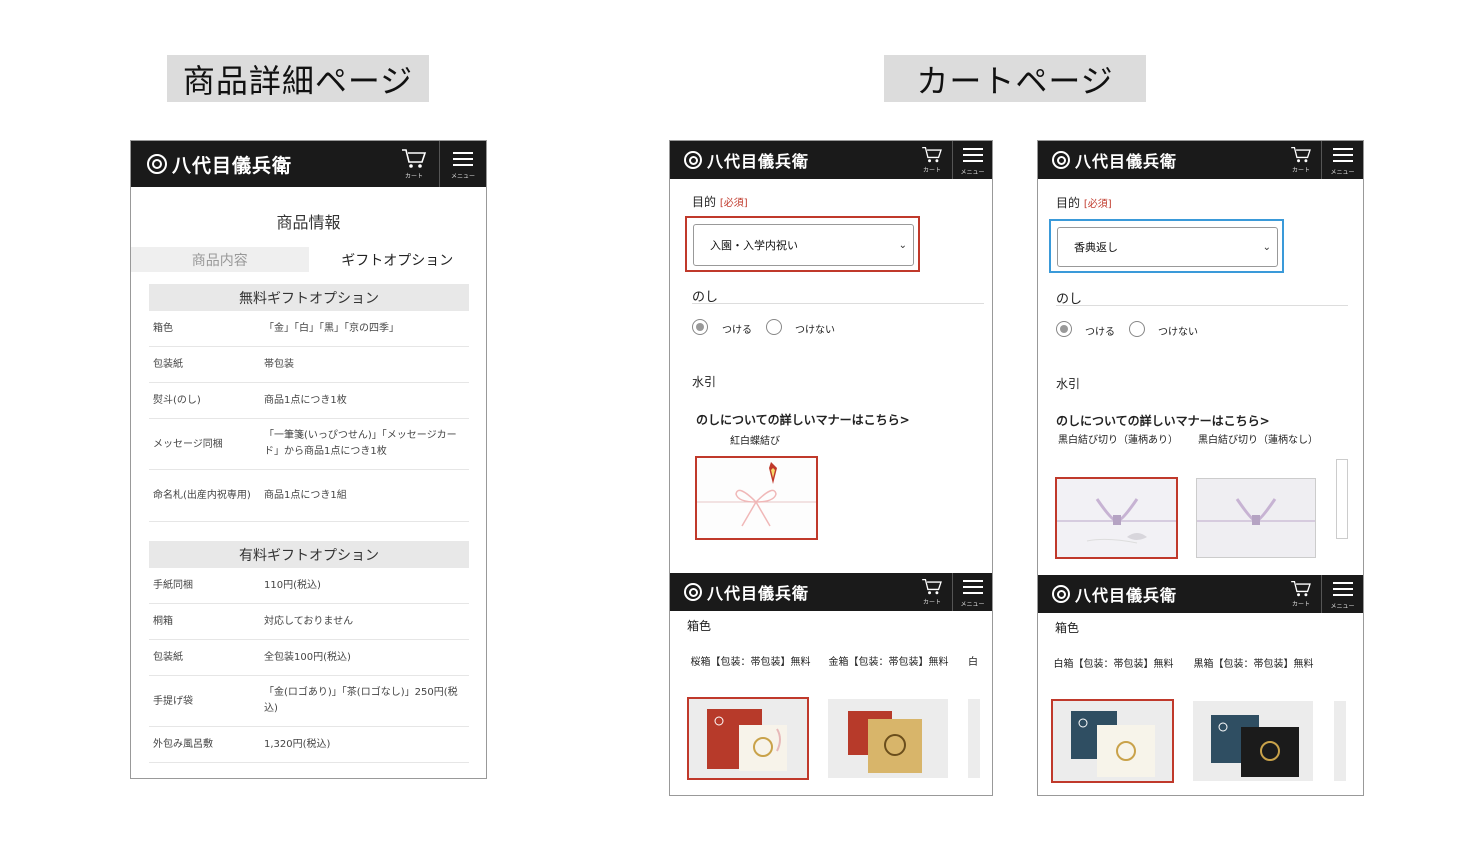 The height and width of the screenshot is (867, 1476). I want to click on cart-page-label-text: カートページ, so click(1015, 80).